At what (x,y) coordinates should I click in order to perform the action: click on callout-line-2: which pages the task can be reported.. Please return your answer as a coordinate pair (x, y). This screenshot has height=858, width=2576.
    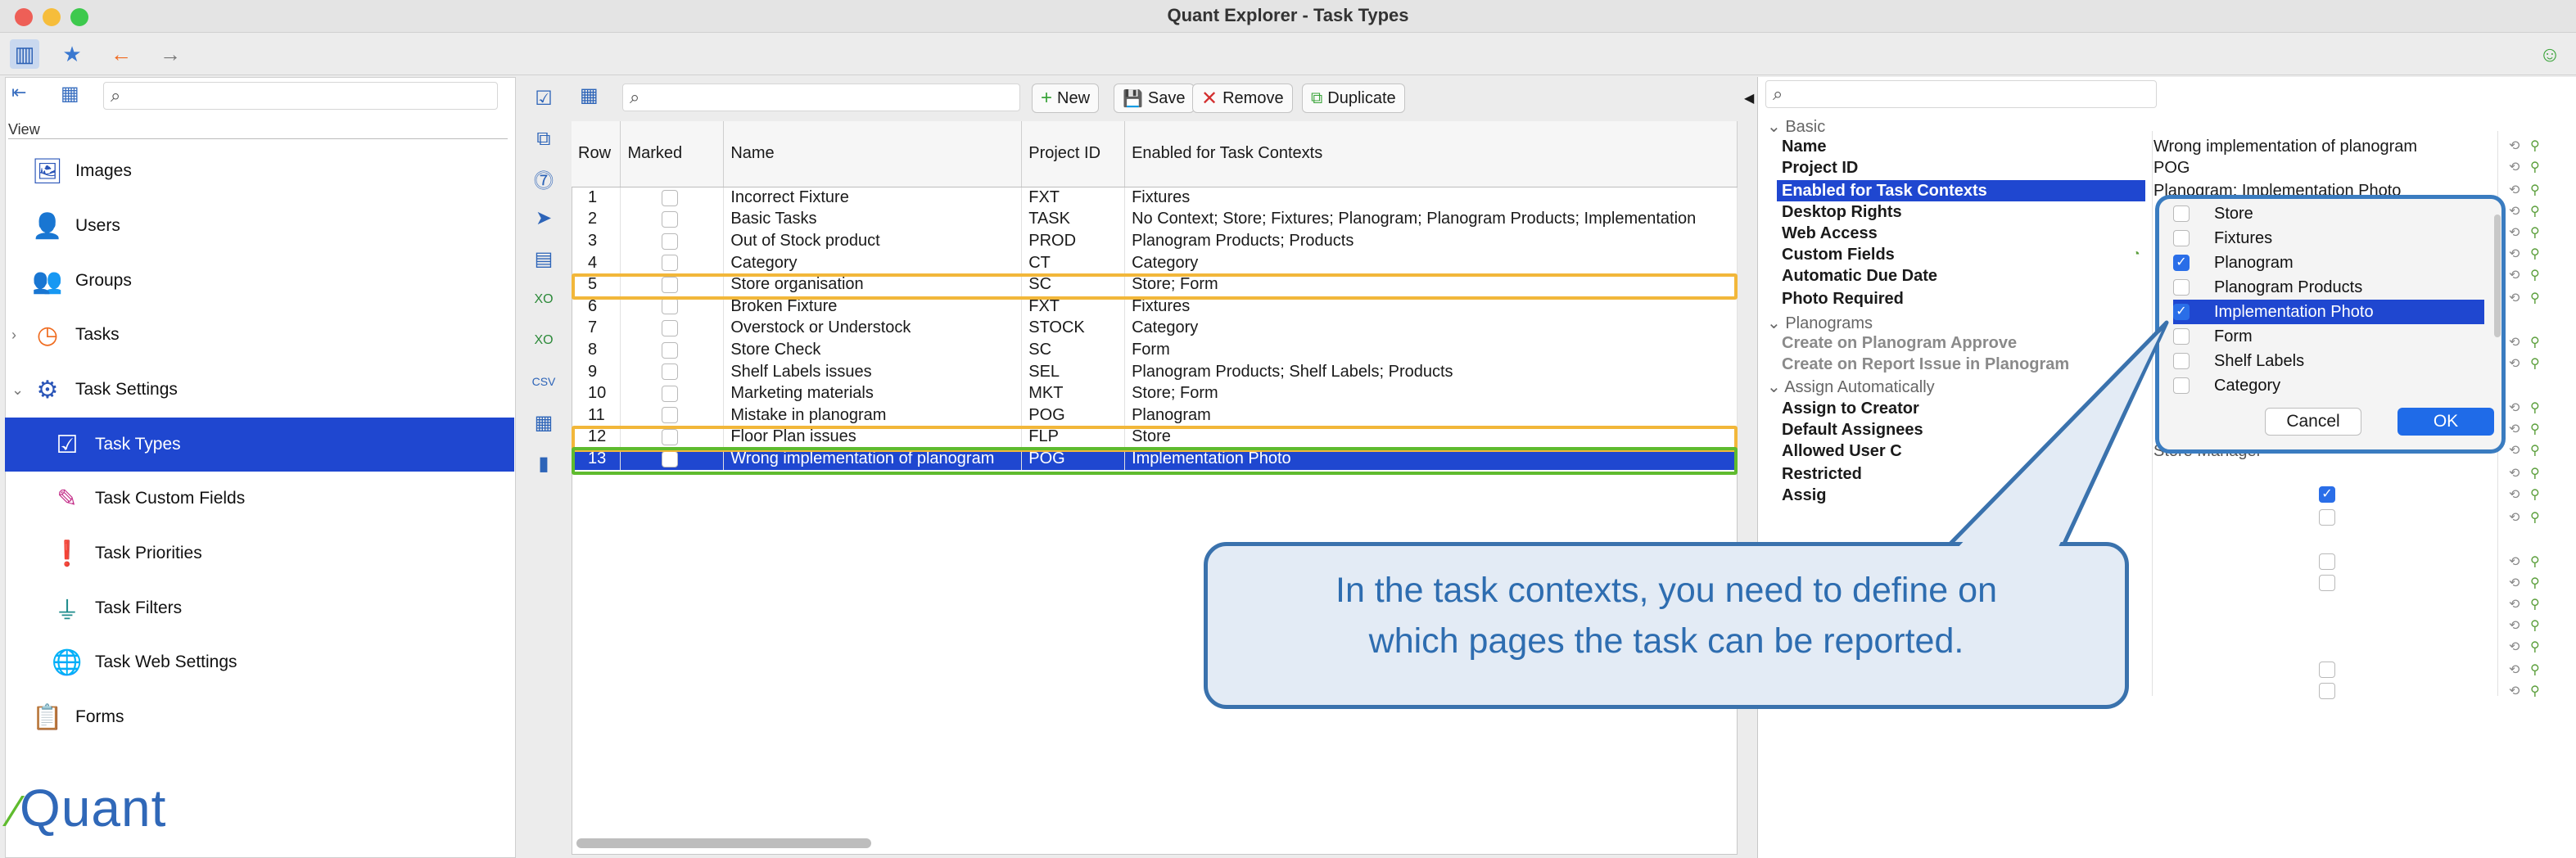
    Looking at the image, I should click on (1666, 641).